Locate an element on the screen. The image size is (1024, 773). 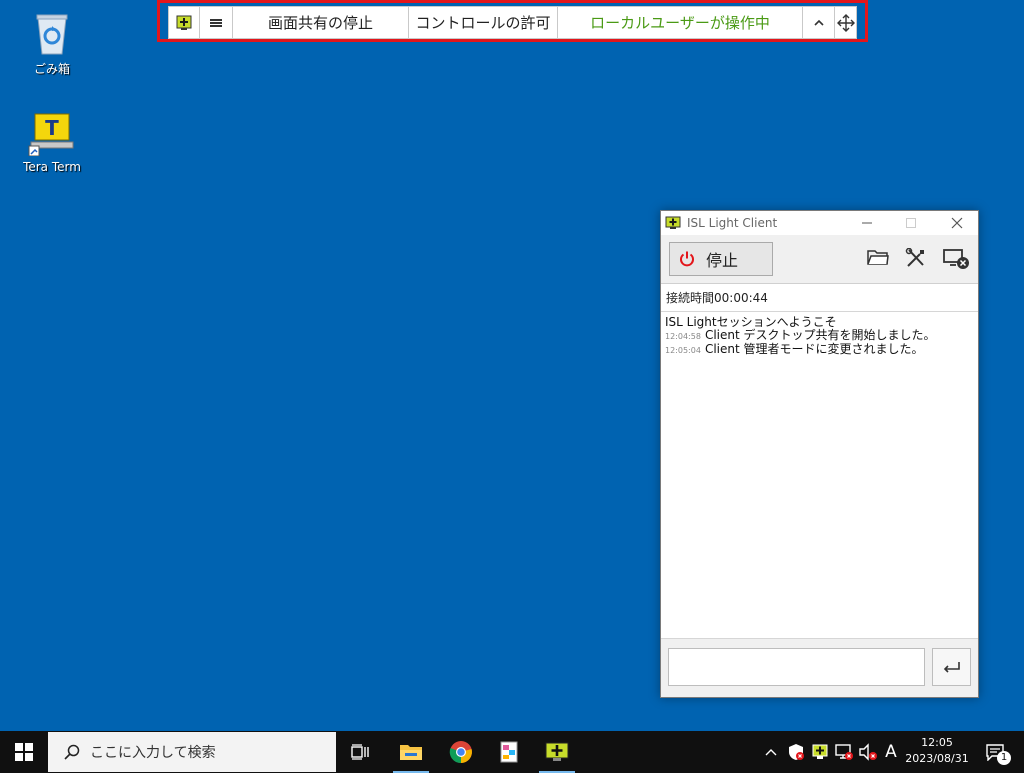
stop-button-label: 停止 is located at coordinates (722, 260).